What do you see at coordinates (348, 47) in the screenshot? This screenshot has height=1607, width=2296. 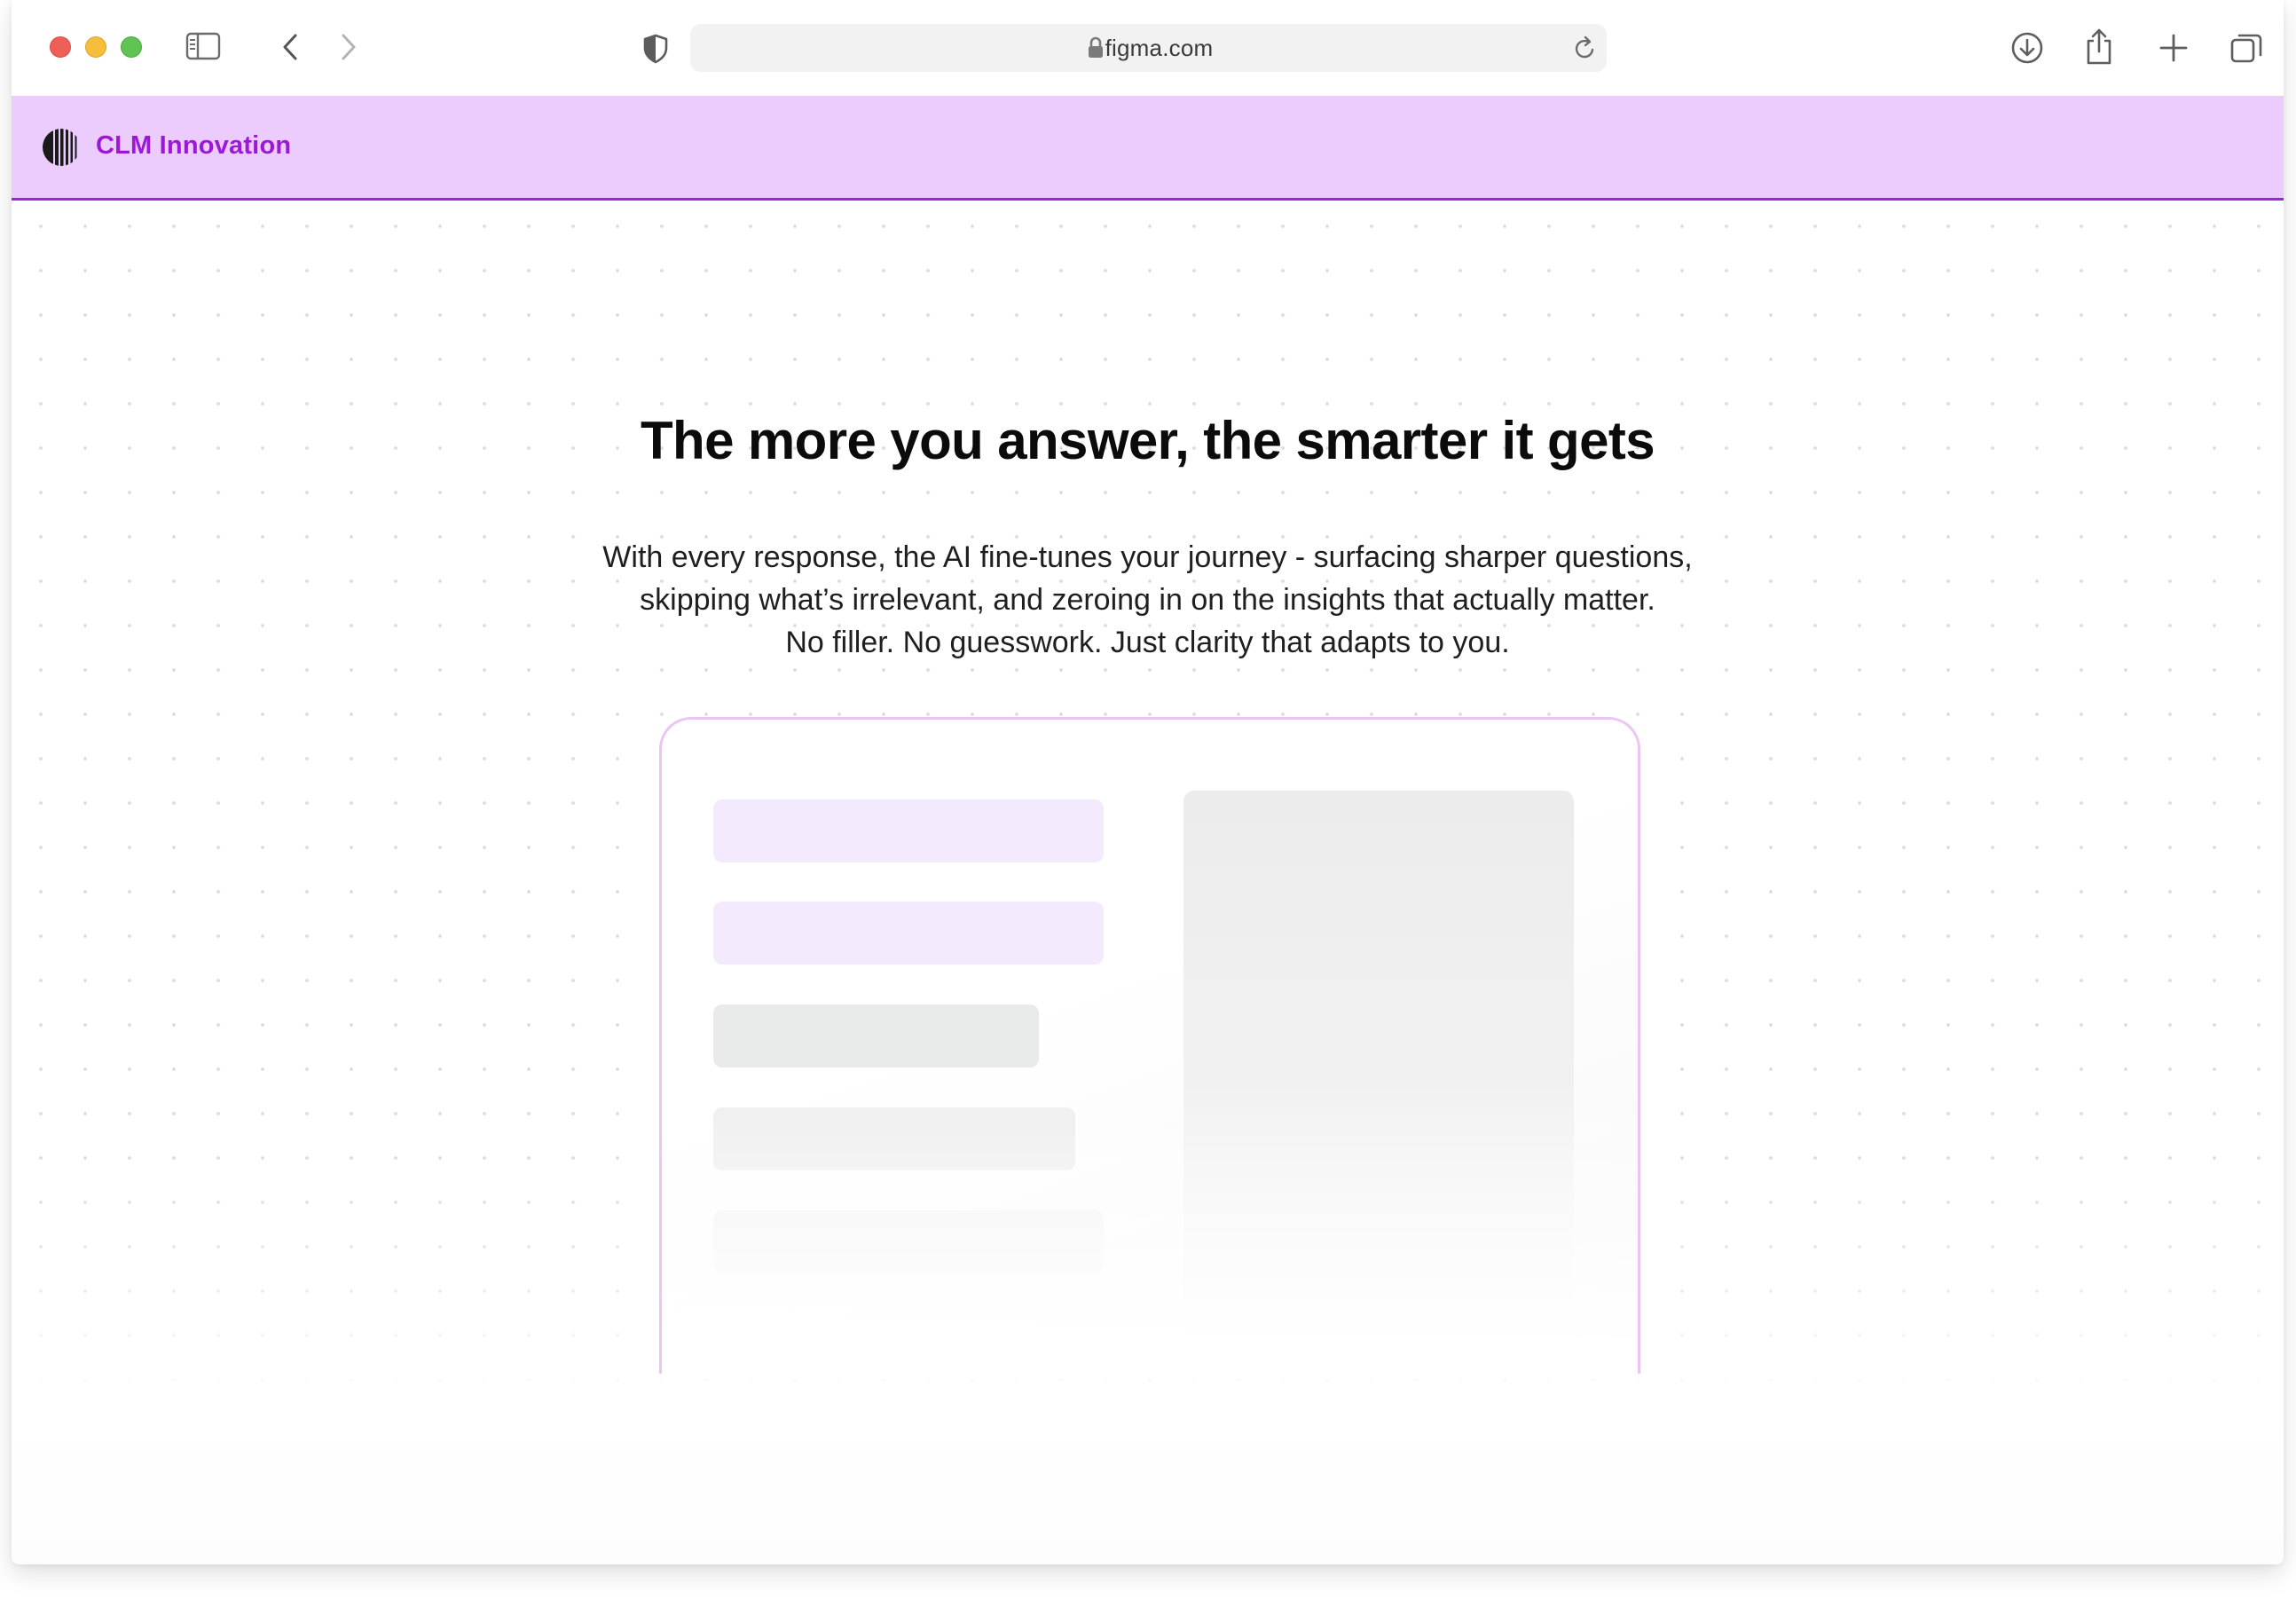 I see `forward-icon` at bounding box center [348, 47].